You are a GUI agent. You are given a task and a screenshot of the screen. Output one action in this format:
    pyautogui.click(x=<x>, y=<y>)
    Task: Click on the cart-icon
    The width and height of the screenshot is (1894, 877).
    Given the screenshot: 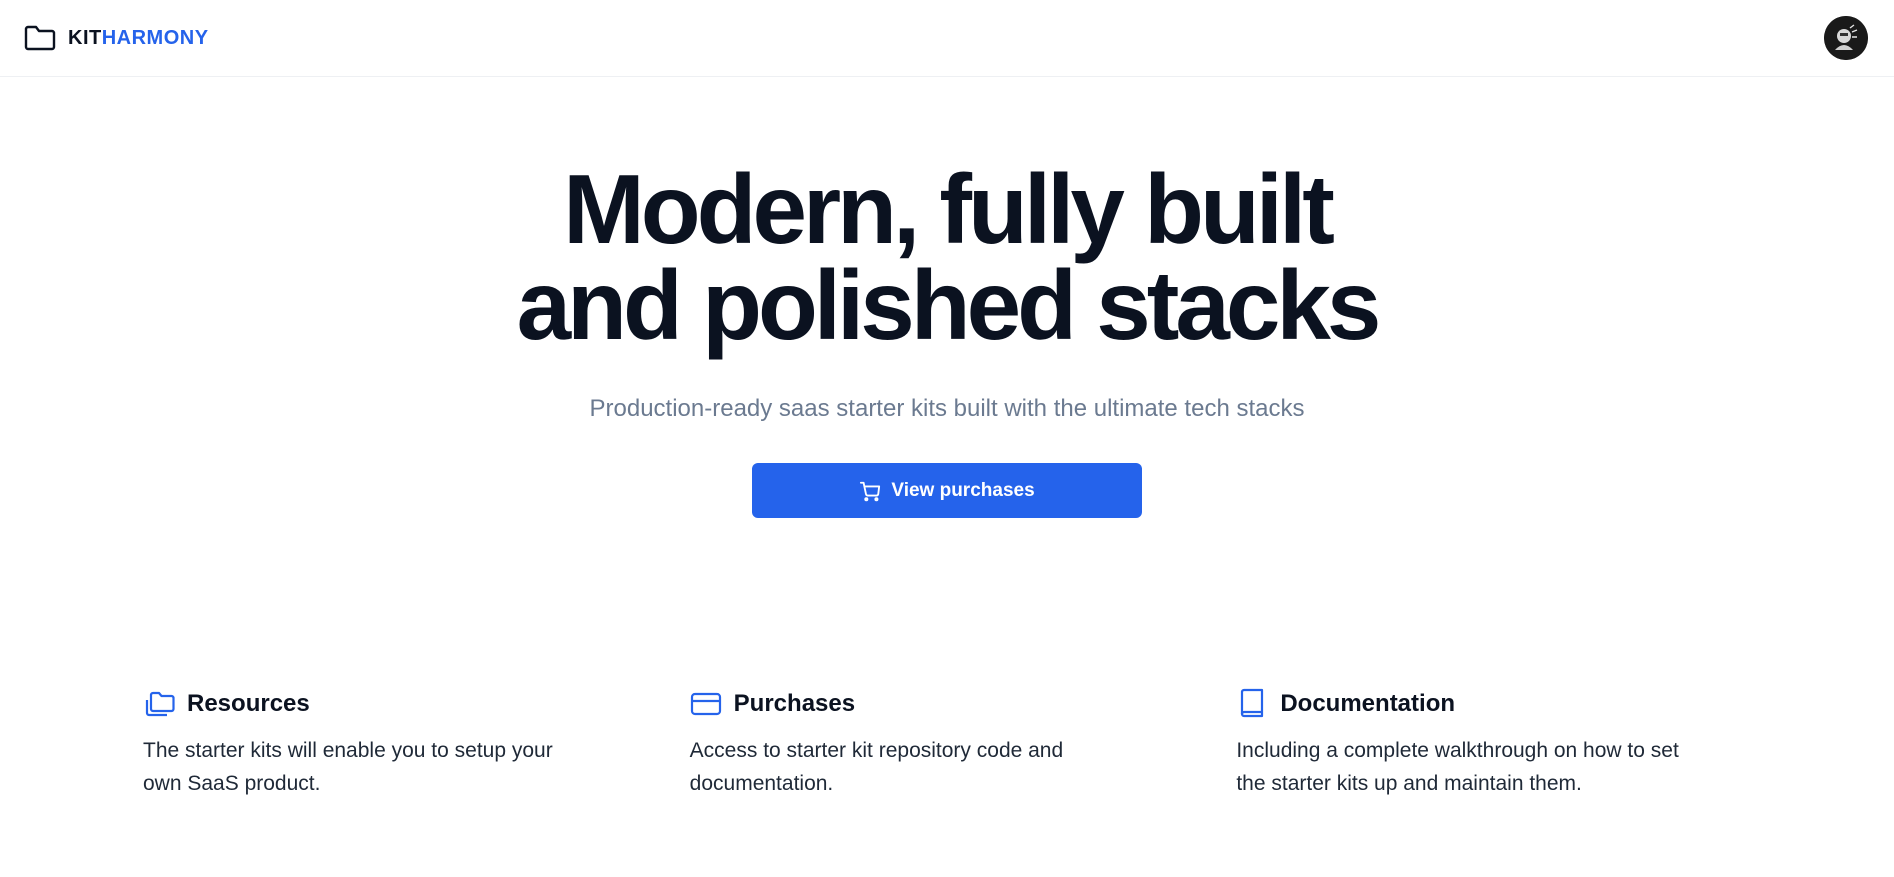 What is the action you would take?
    pyautogui.click(x=870, y=491)
    